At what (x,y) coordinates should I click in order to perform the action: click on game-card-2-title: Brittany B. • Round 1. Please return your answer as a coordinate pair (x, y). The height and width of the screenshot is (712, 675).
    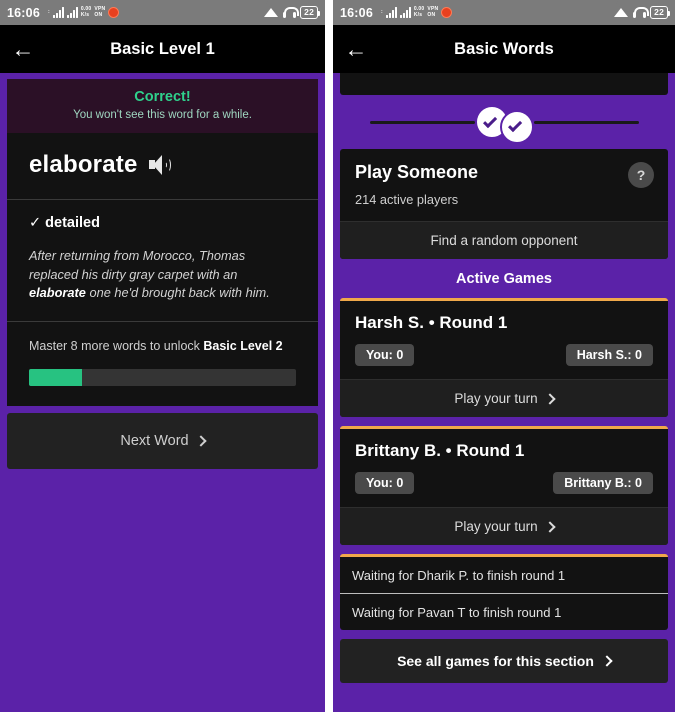
    Looking at the image, I should click on (440, 450).